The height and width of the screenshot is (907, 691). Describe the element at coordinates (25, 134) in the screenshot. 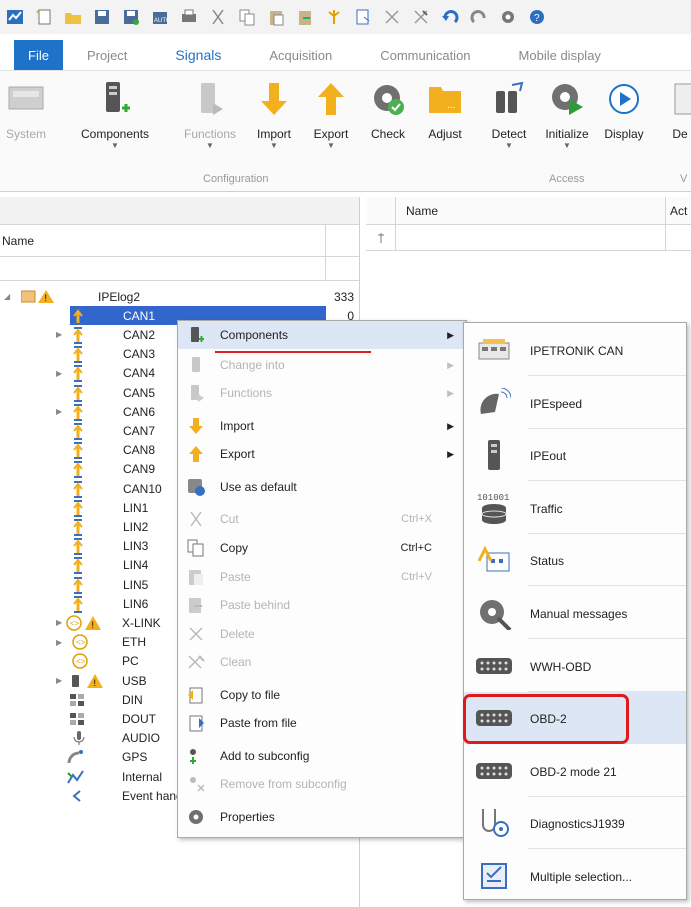

I see `system-button-label: System` at that location.